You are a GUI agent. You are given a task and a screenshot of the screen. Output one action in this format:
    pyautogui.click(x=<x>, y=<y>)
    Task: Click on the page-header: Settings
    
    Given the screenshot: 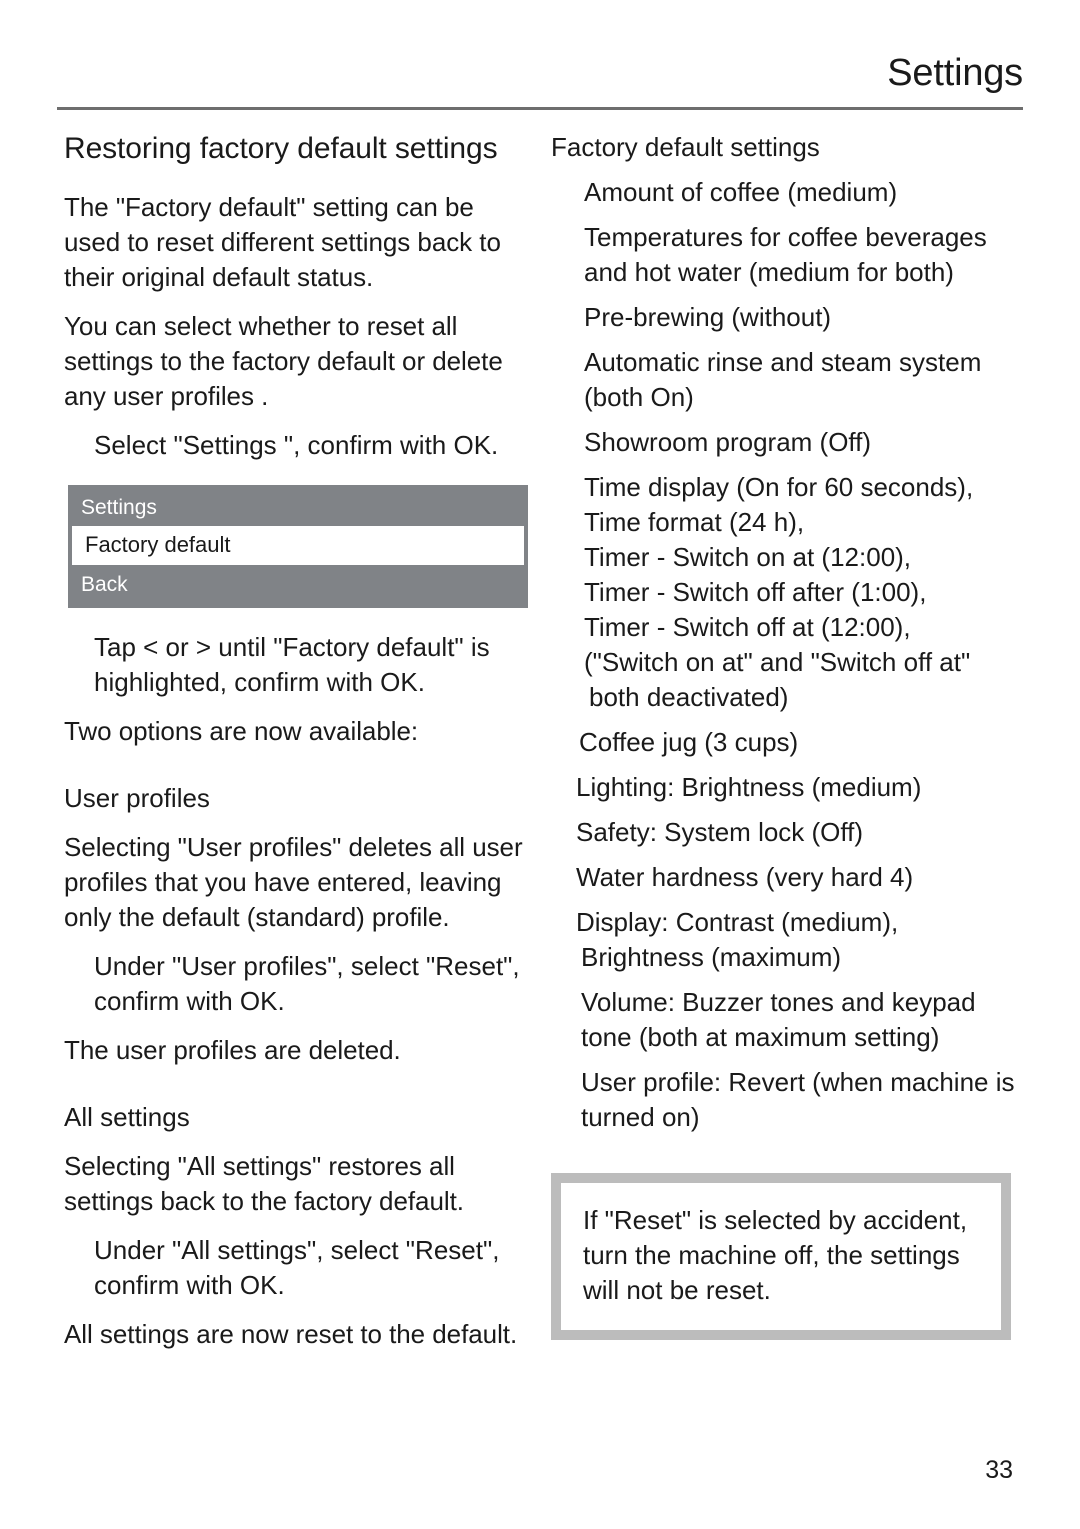 What is the action you would take?
    pyautogui.click(x=540, y=81)
    